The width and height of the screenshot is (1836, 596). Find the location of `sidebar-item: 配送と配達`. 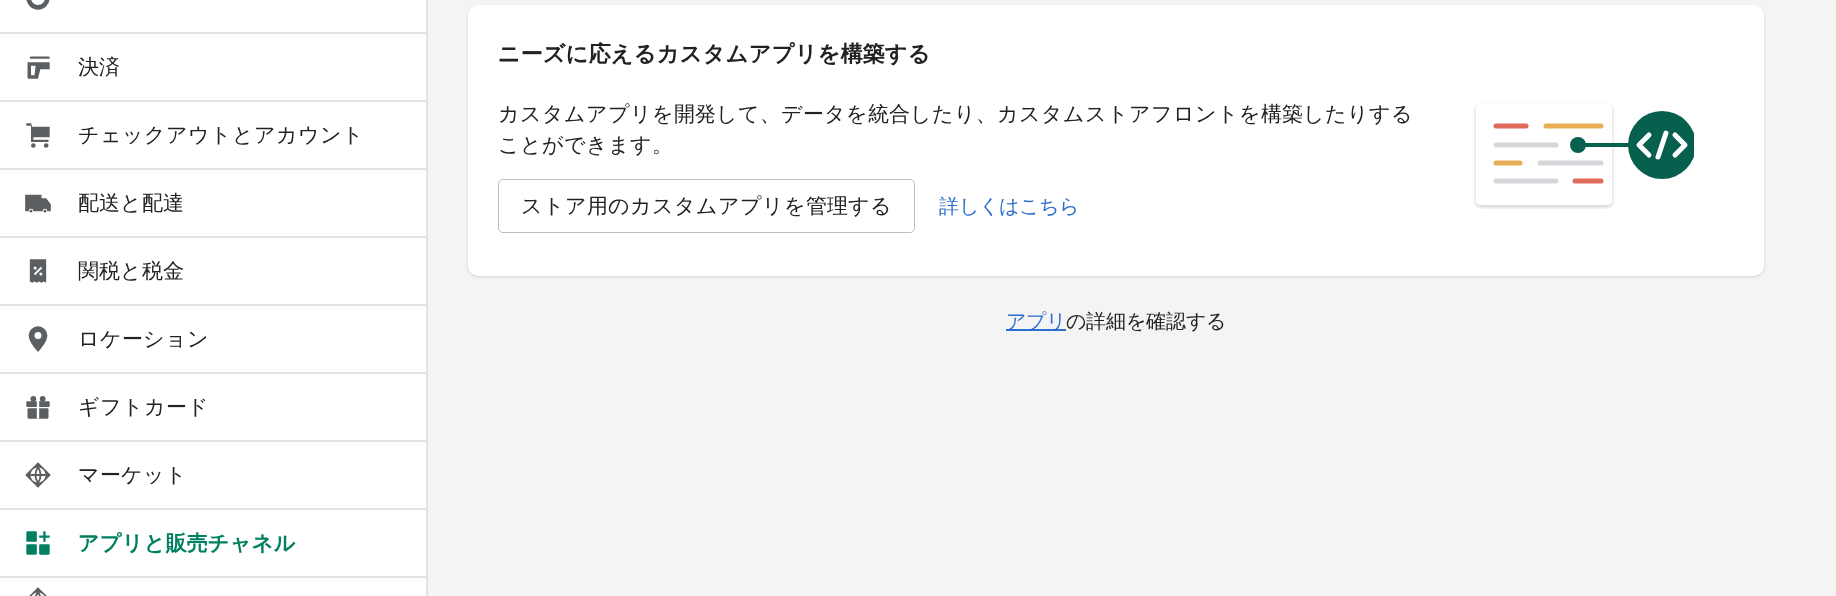

sidebar-item: 配送と配達 is located at coordinates (213, 204).